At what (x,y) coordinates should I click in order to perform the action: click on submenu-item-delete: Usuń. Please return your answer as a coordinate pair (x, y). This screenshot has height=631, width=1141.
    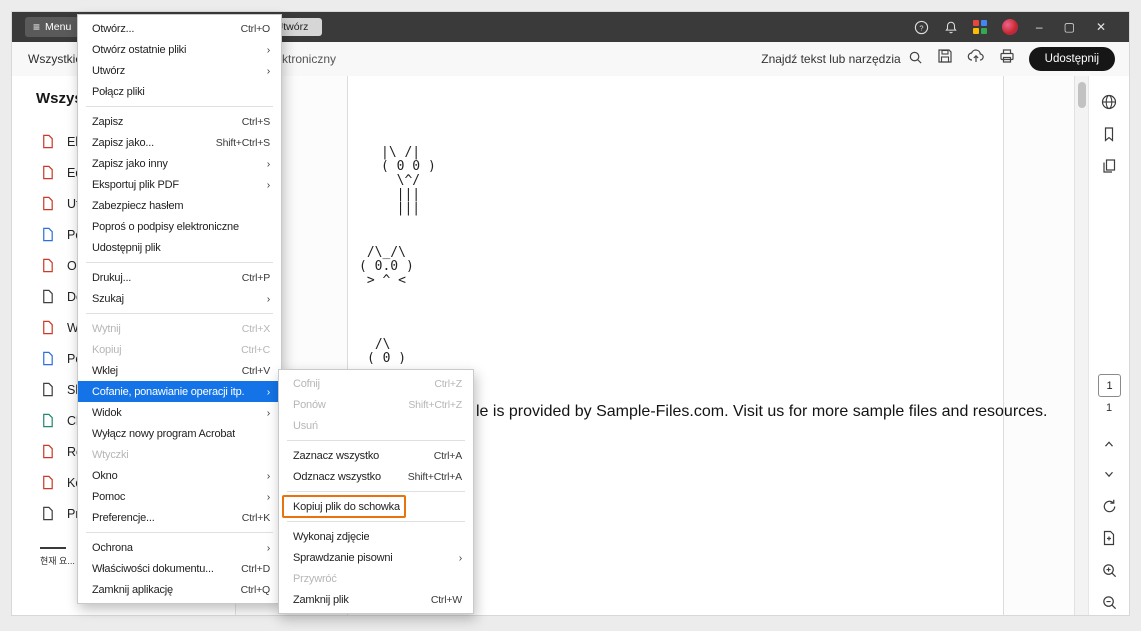
    Looking at the image, I should click on (305, 425).